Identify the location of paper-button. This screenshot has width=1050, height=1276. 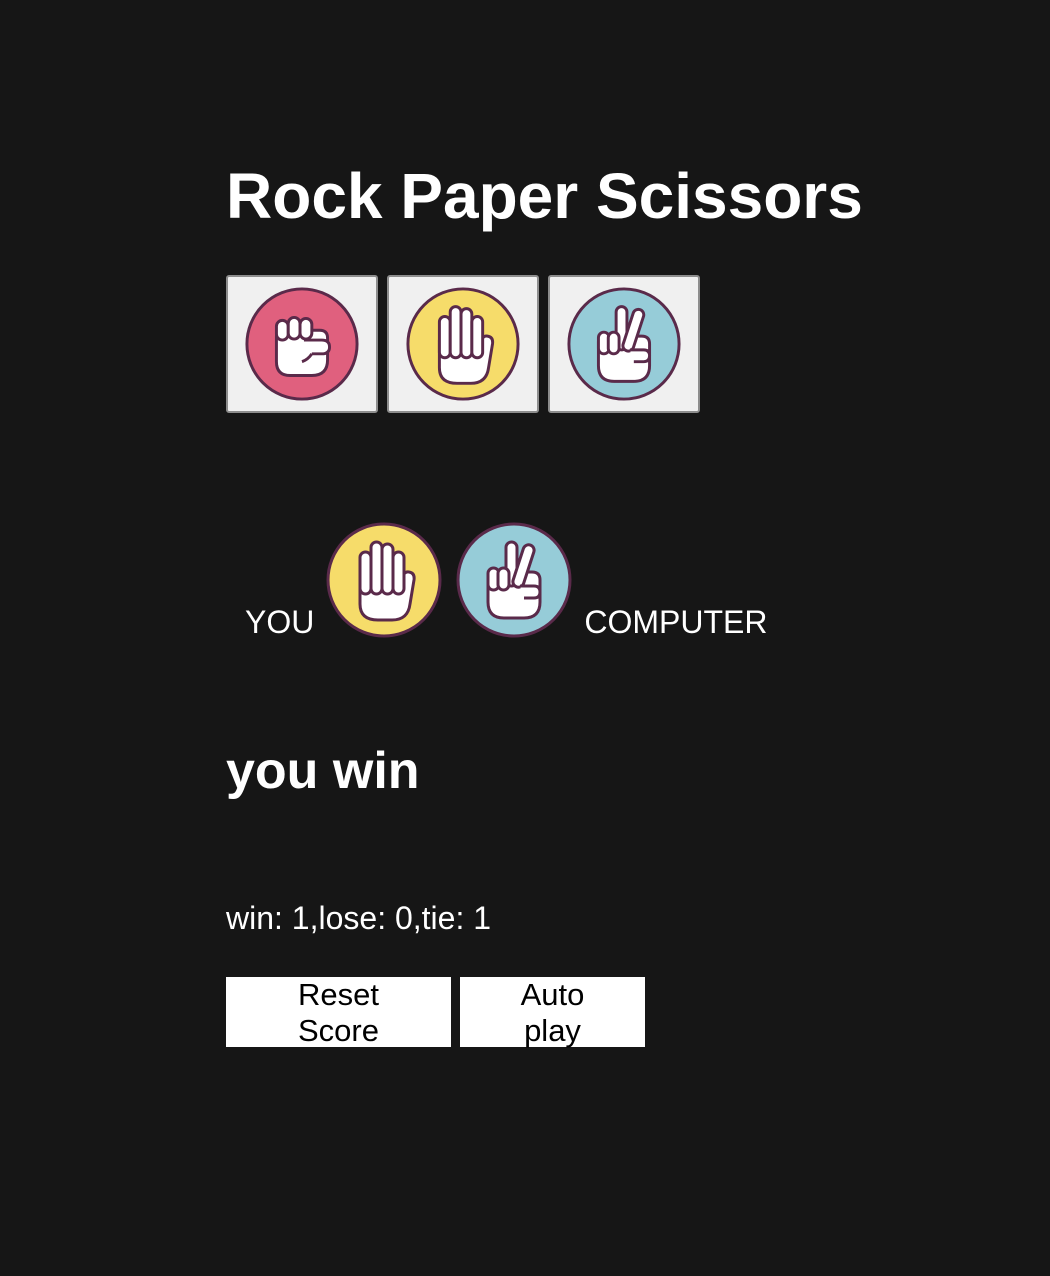
(463, 344).